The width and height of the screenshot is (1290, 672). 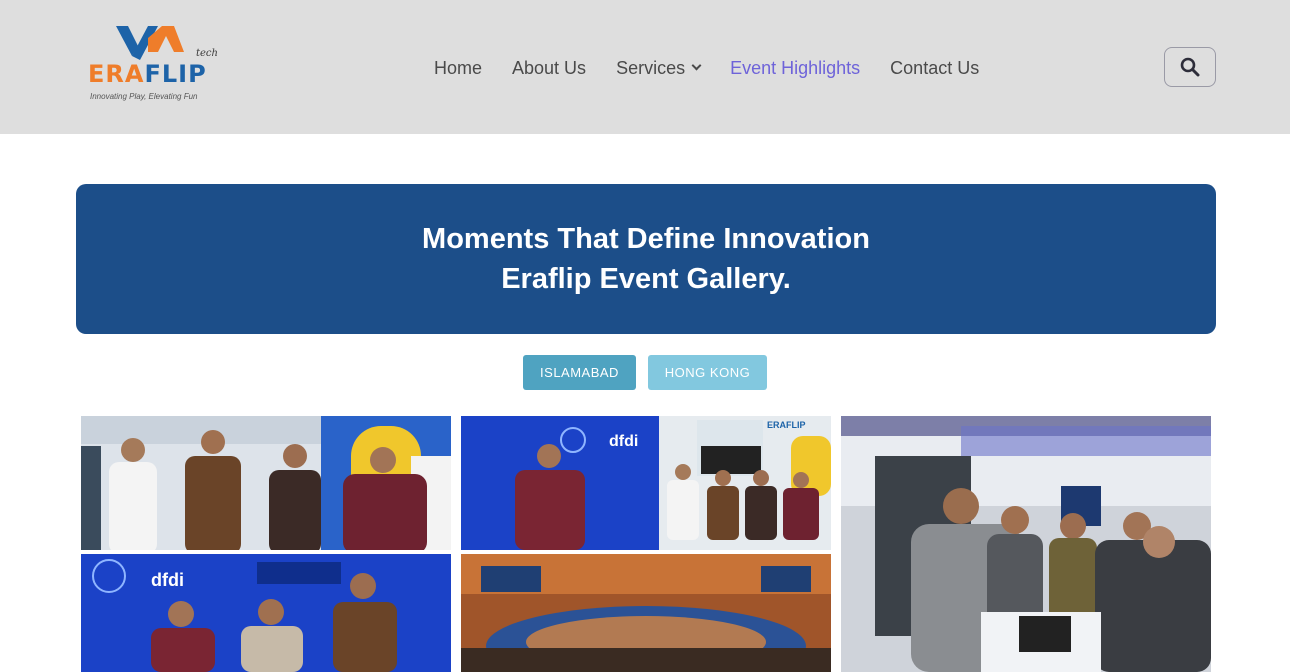 I want to click on logo-word-era: ERA, so click(x=116, y=74).